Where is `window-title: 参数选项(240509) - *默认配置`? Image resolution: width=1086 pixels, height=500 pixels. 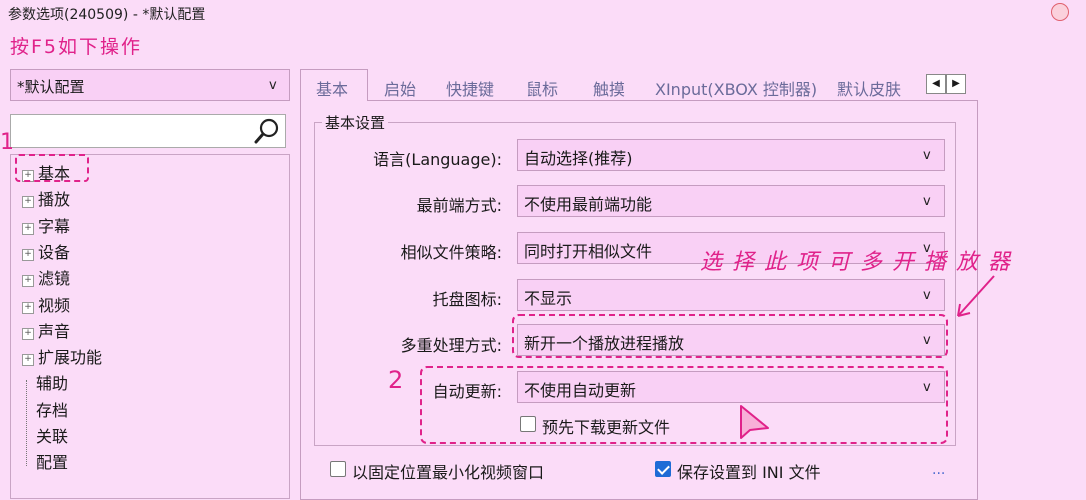 window-title: 参数选项(240509) - *默认配置 is located at coordinates (107, 15).